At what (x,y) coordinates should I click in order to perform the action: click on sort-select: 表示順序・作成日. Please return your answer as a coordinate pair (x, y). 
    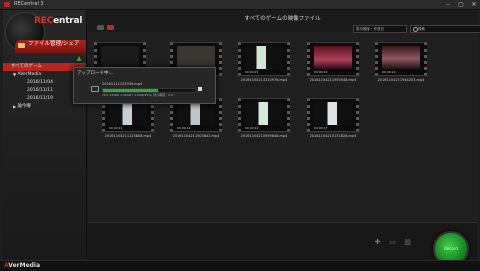
    Looking at the image, I should click on (380, 29).